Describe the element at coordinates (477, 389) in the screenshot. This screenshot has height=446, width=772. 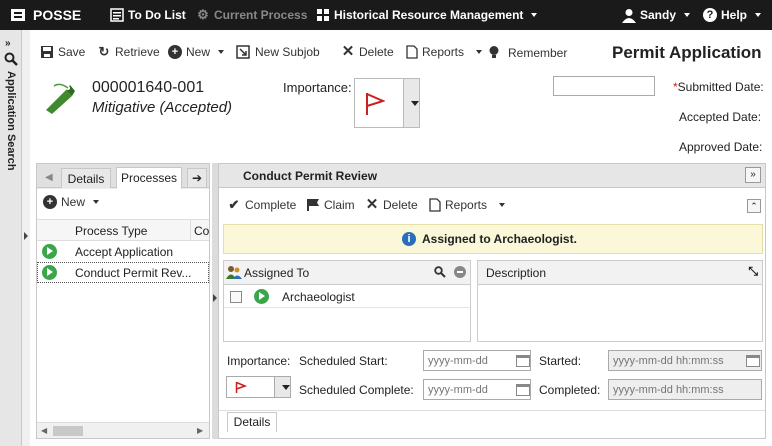
I see `scheduled-complete-input` at that location.